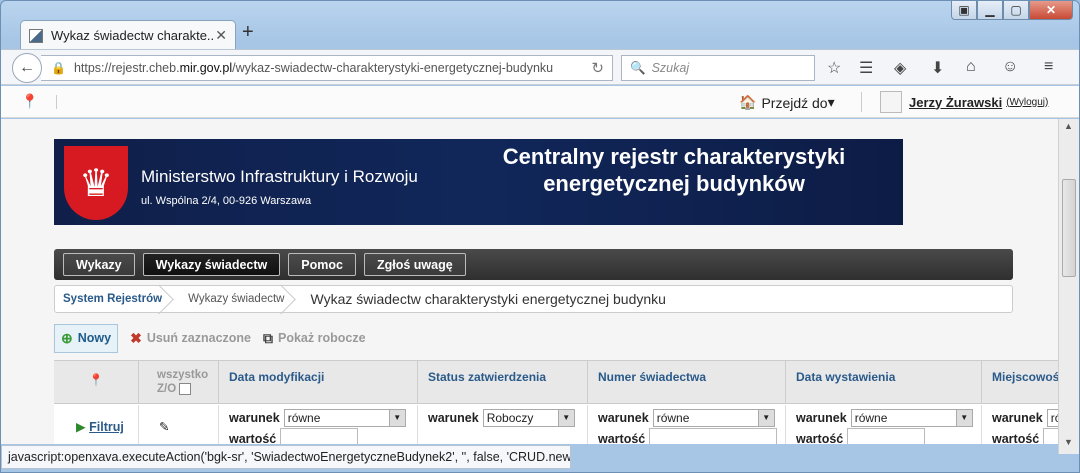  Describe the element at coordinates (1020, 382) in the screenshot. I see `column-header: Miejscowość` at that location.